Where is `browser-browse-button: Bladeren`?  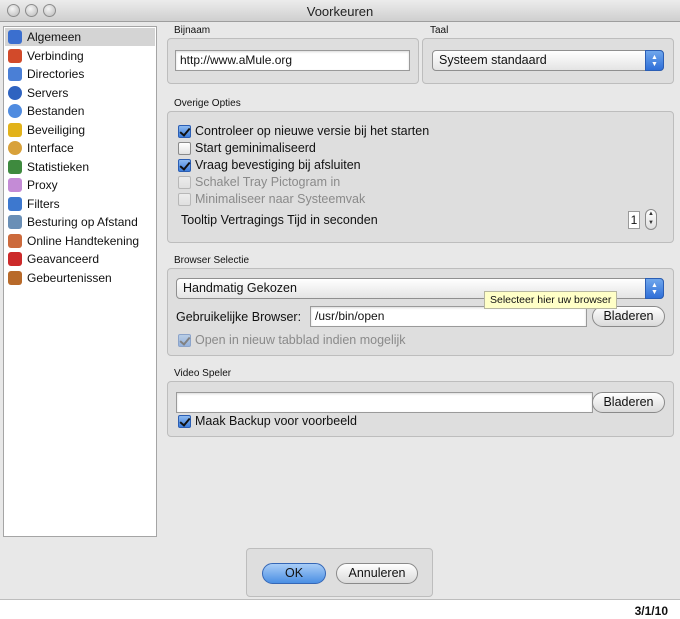
browser-browse-button: Bladeren is located at coordinates (628, 316).